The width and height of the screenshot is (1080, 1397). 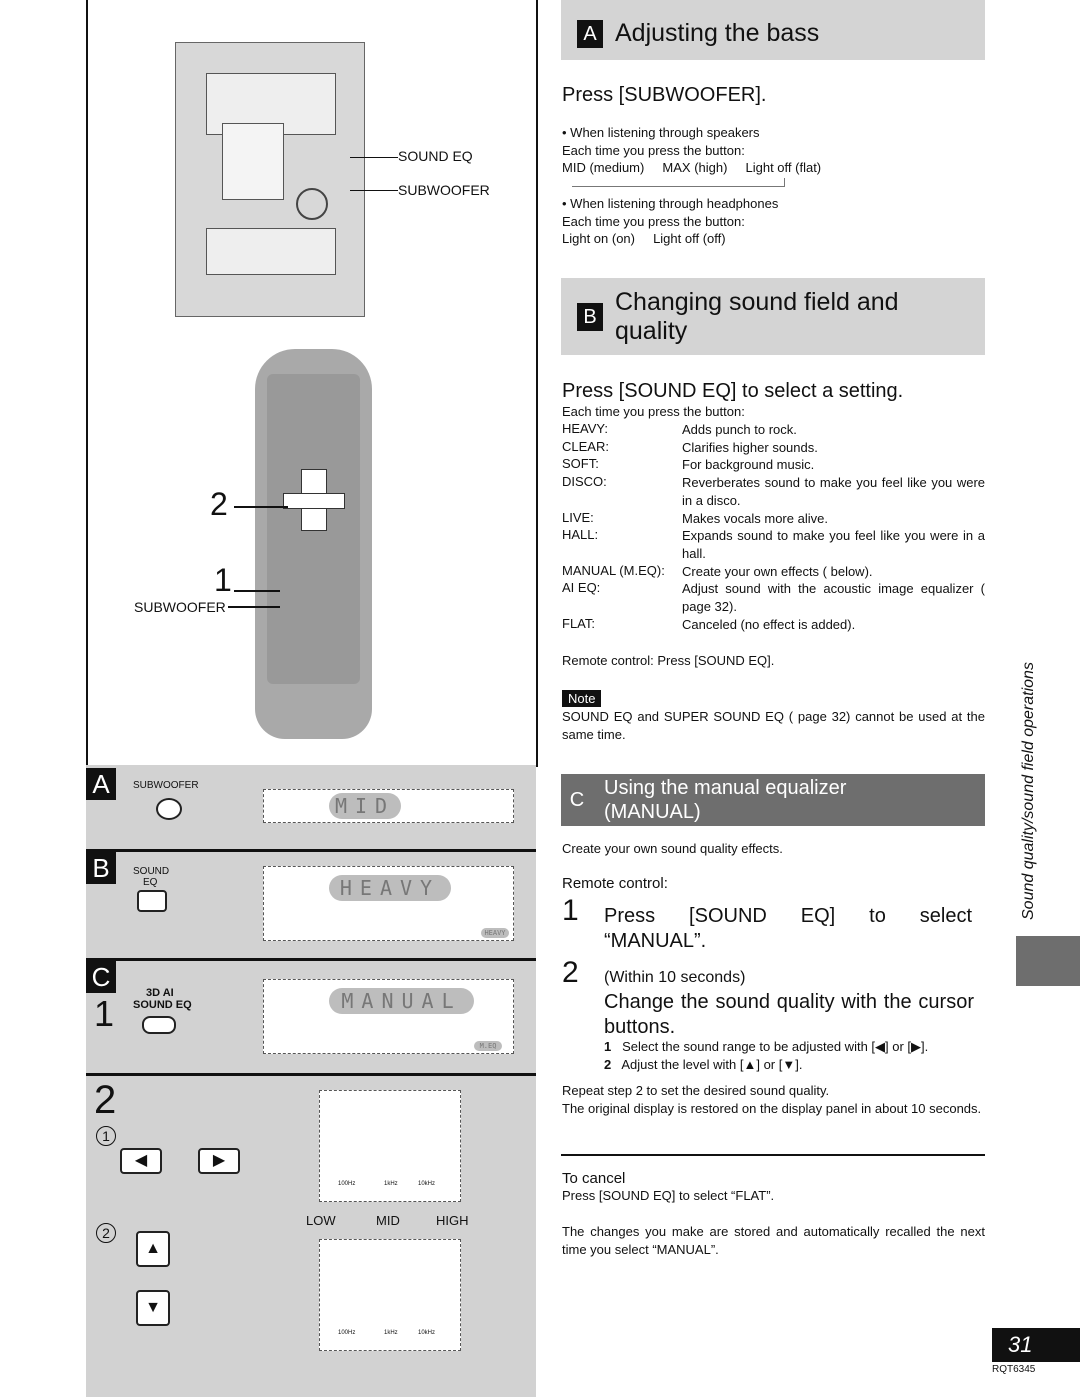 What do you see at coordinates (585, 428) in the screenshot?
I see `setting-name: HEAVY:` at bounding box center [585, 428].